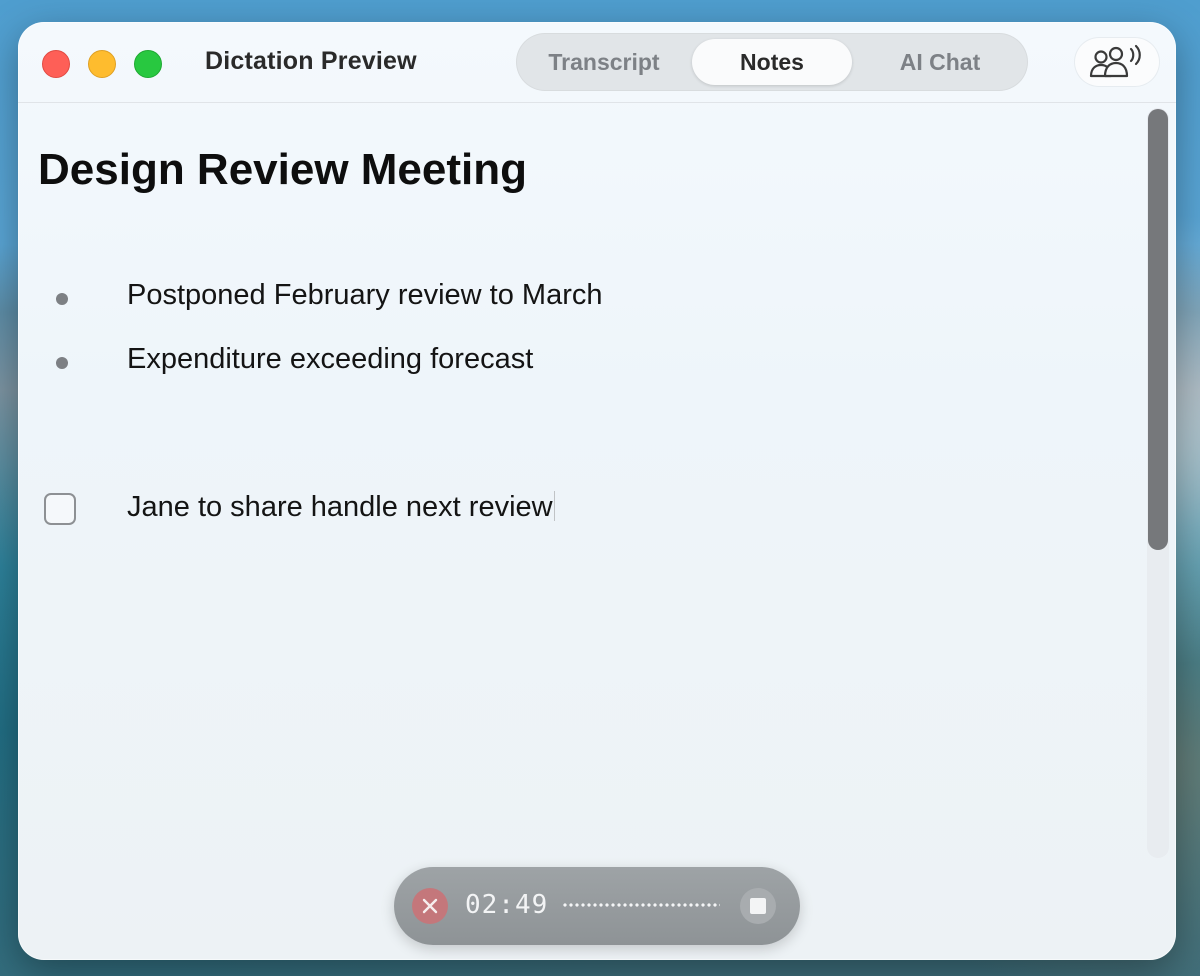 The height and width of the screenshot is (976, 1200). I want to click on stop-icon, so click(758, 906).